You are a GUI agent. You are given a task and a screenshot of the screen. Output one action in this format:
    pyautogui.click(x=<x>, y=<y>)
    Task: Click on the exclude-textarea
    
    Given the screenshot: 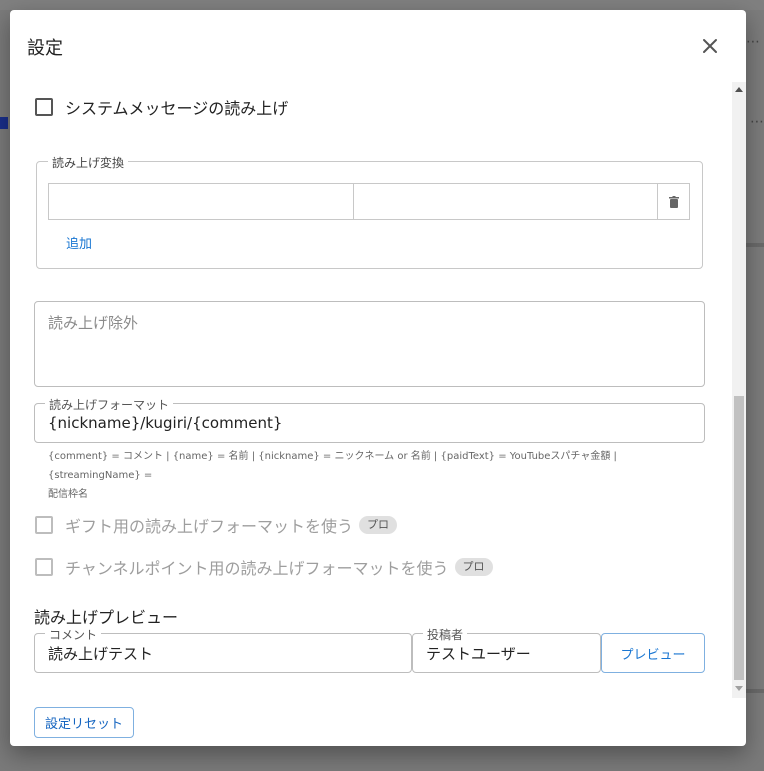 What is the action you would take?
    pyautogui.click(x=369, y=344)
    